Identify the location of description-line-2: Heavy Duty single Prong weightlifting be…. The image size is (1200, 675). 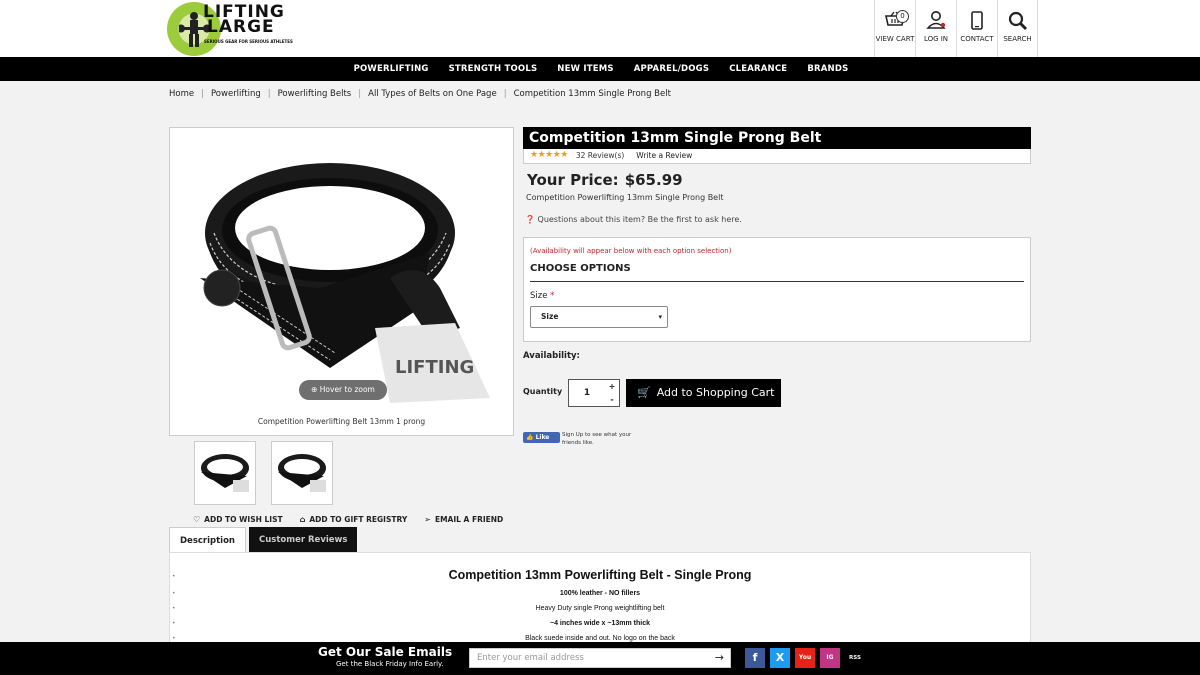
(600, 608).